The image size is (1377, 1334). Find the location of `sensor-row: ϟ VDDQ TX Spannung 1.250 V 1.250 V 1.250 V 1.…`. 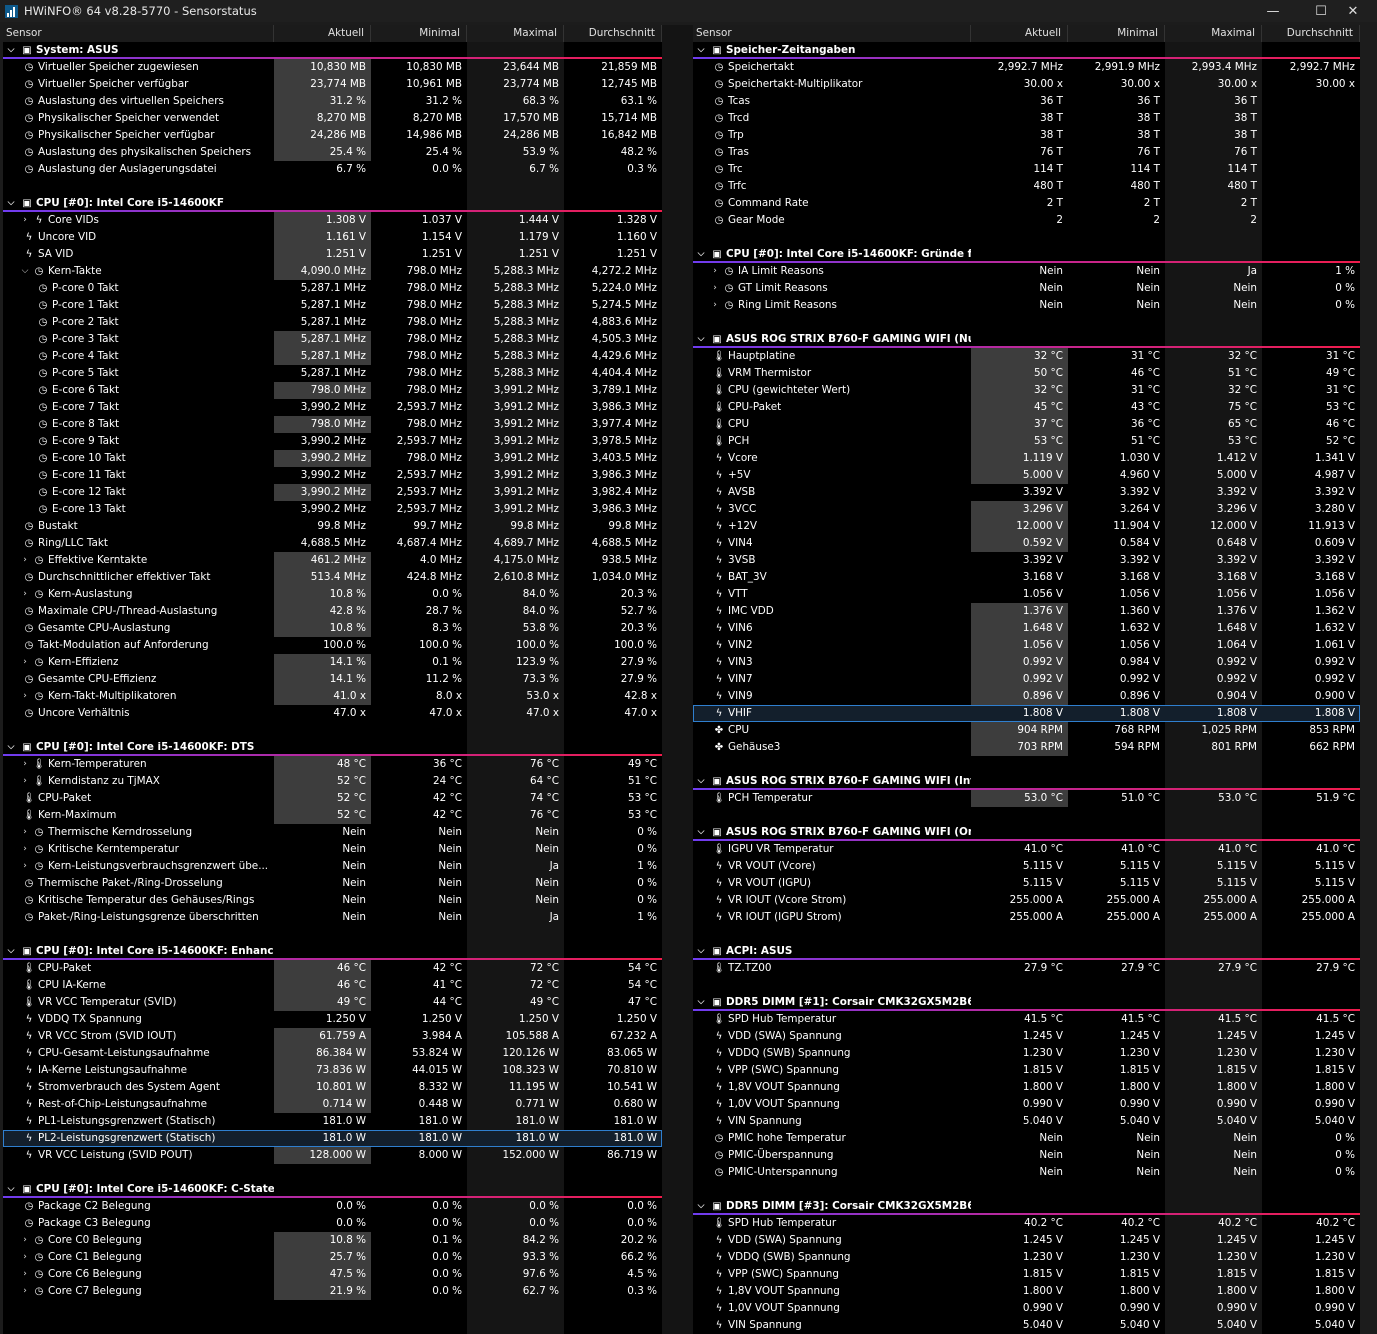

sensor-row: ϟ VDDQ TX Spannung 1.250 V 1.250 V 1.250 V 1.… is located at coordinates (332, 1019).